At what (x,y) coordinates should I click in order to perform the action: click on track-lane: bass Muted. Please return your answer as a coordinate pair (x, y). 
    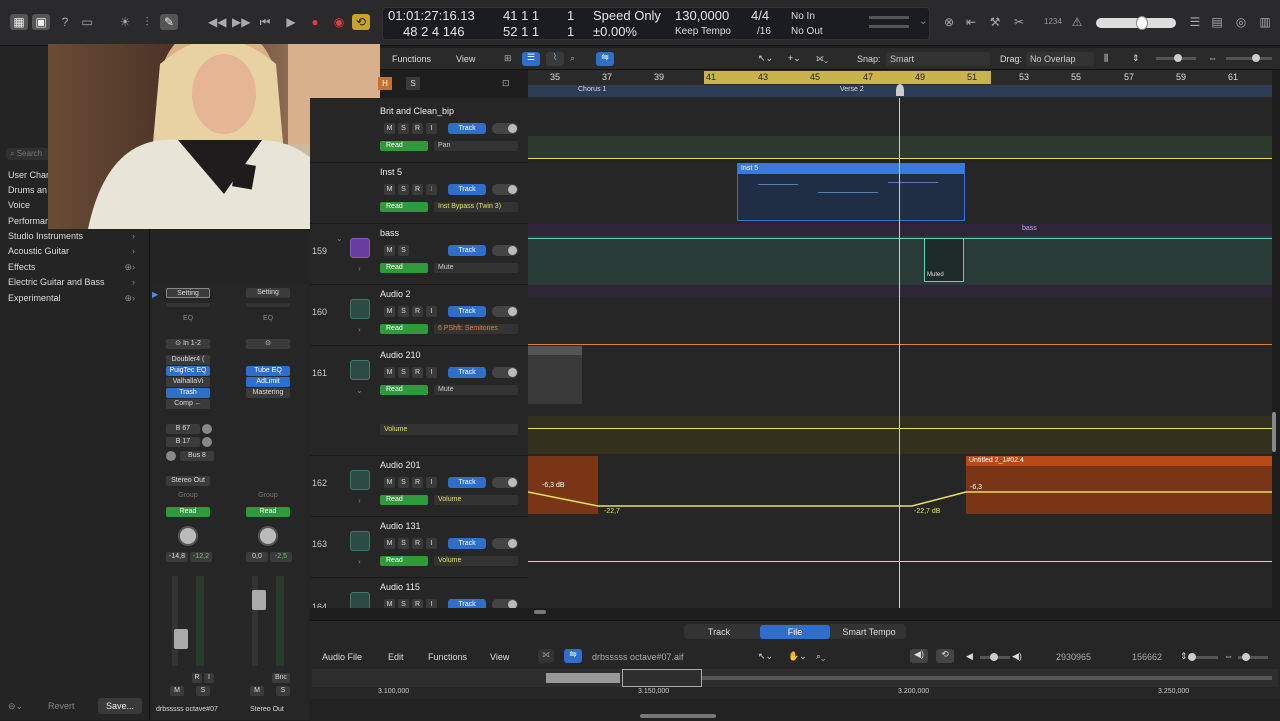
    Looking at the image, I should click on (900, 254).